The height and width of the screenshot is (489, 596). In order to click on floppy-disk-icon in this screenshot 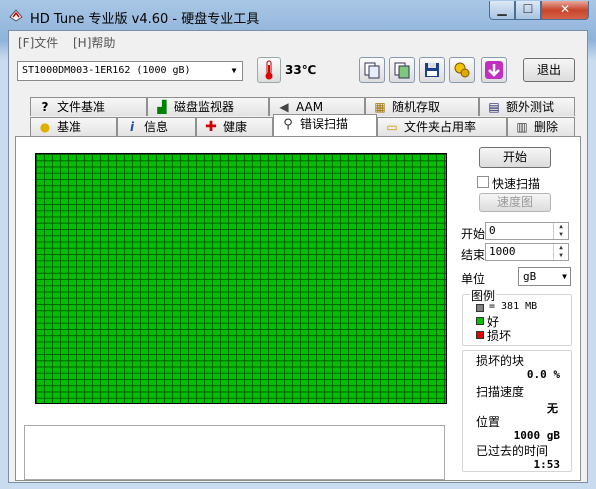, I will do `click(432, 70)`.